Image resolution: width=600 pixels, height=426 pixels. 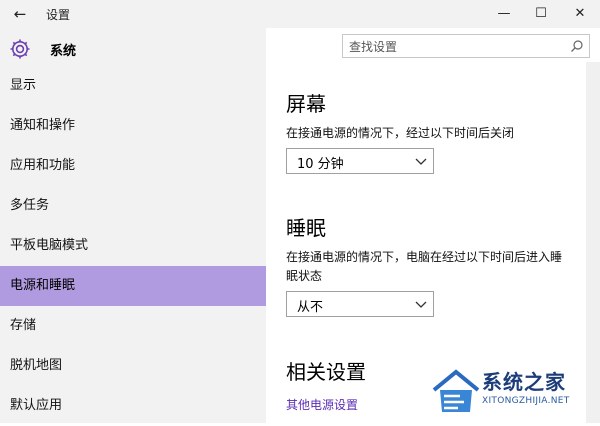 What do you see at coordinates (504, 14) in the screenshot?
I see `minimize-button: —` at bounding box center [504, 14].